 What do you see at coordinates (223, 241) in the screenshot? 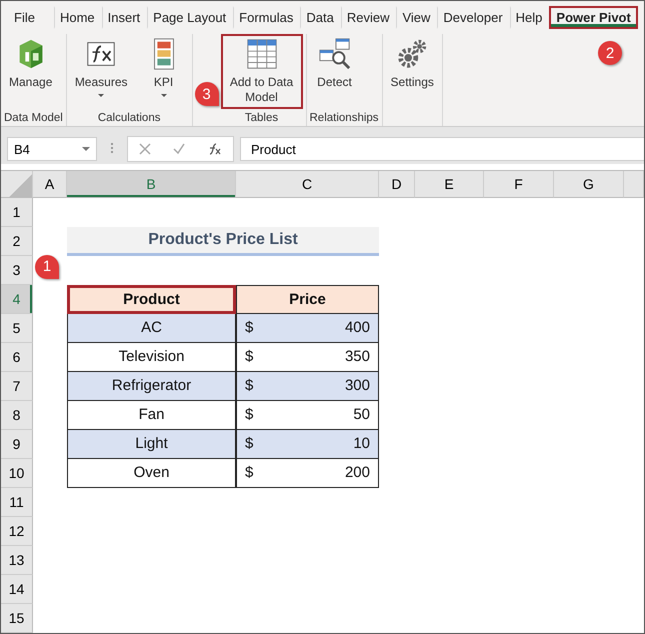
I see `sheet-title: Product's Price List` at bounding box center [223, 241].